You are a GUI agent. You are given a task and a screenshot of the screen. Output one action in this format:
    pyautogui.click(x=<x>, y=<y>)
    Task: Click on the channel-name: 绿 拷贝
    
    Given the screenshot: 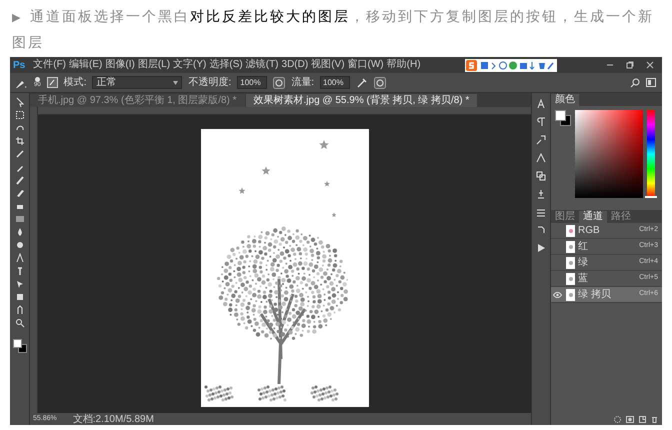 What is the action you would take?
    pyautogui.click(x=595, y=295)
    